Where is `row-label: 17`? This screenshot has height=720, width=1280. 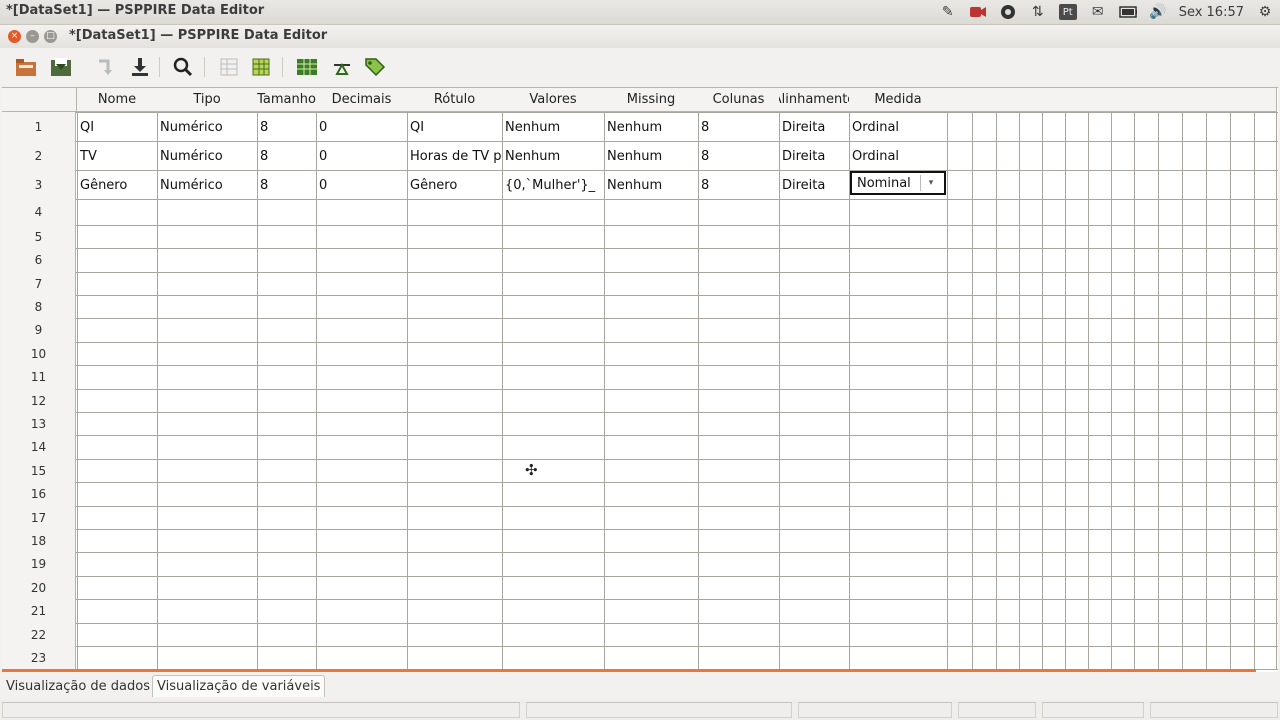
row-label: 17 is located at coordinates (39, 518).